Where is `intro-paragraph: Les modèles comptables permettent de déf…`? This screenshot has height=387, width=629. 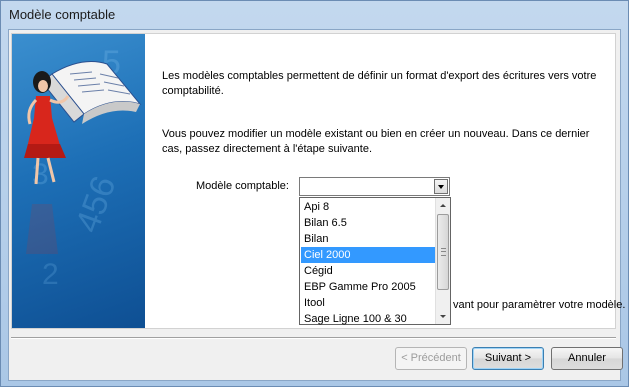
intro-paragraph: Les modèles comptables permettent de déf… is located at coordinates (379, 83).